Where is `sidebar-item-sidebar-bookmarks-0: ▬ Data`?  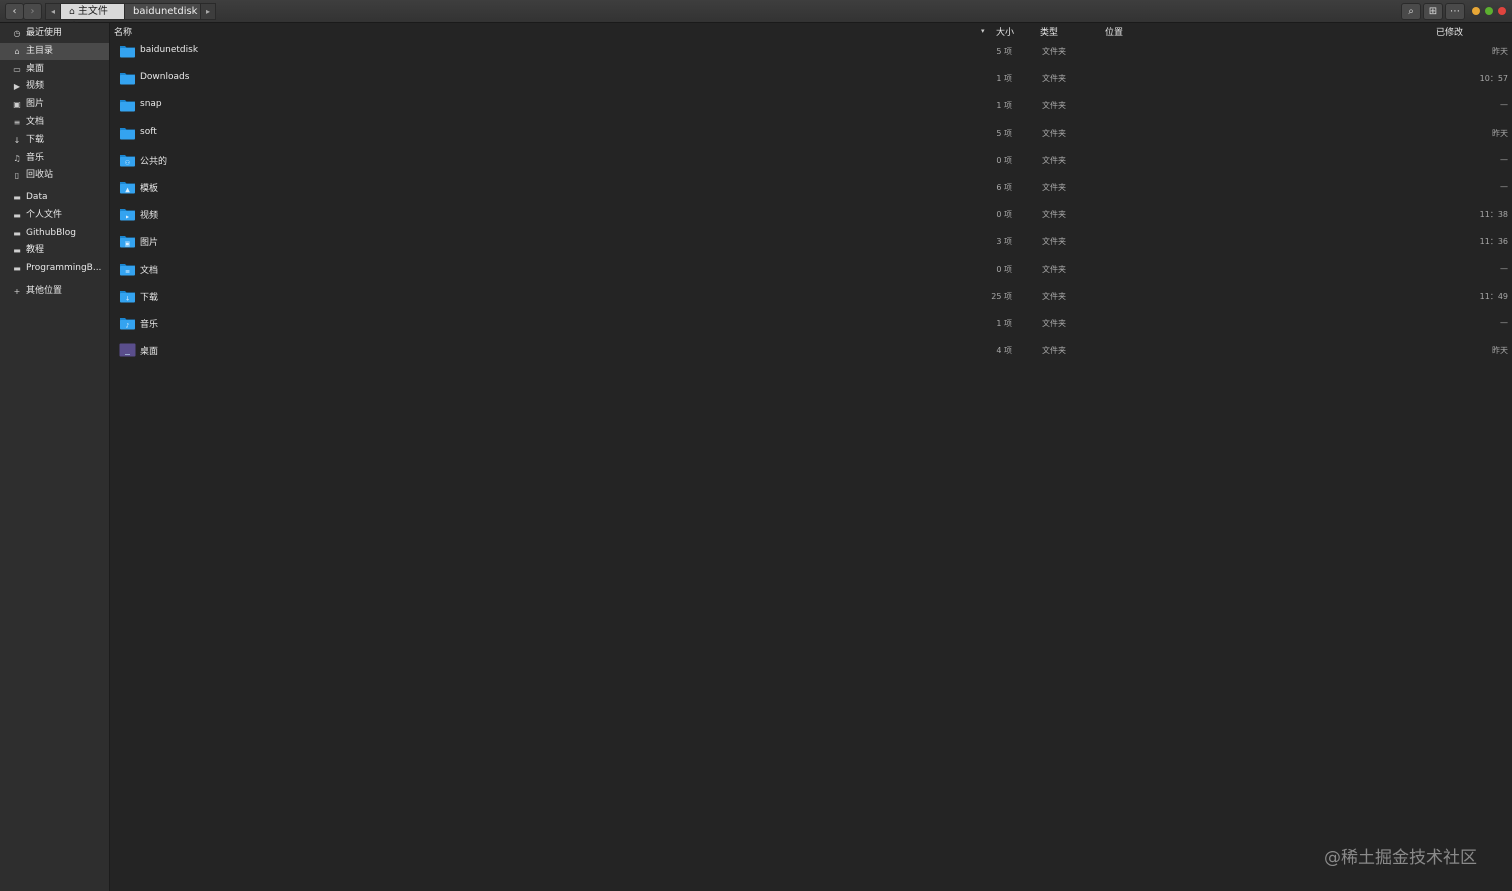
sidebar-item-sidebar-bookmarks-0: ▬ Data is located at coordinates (54, 197).